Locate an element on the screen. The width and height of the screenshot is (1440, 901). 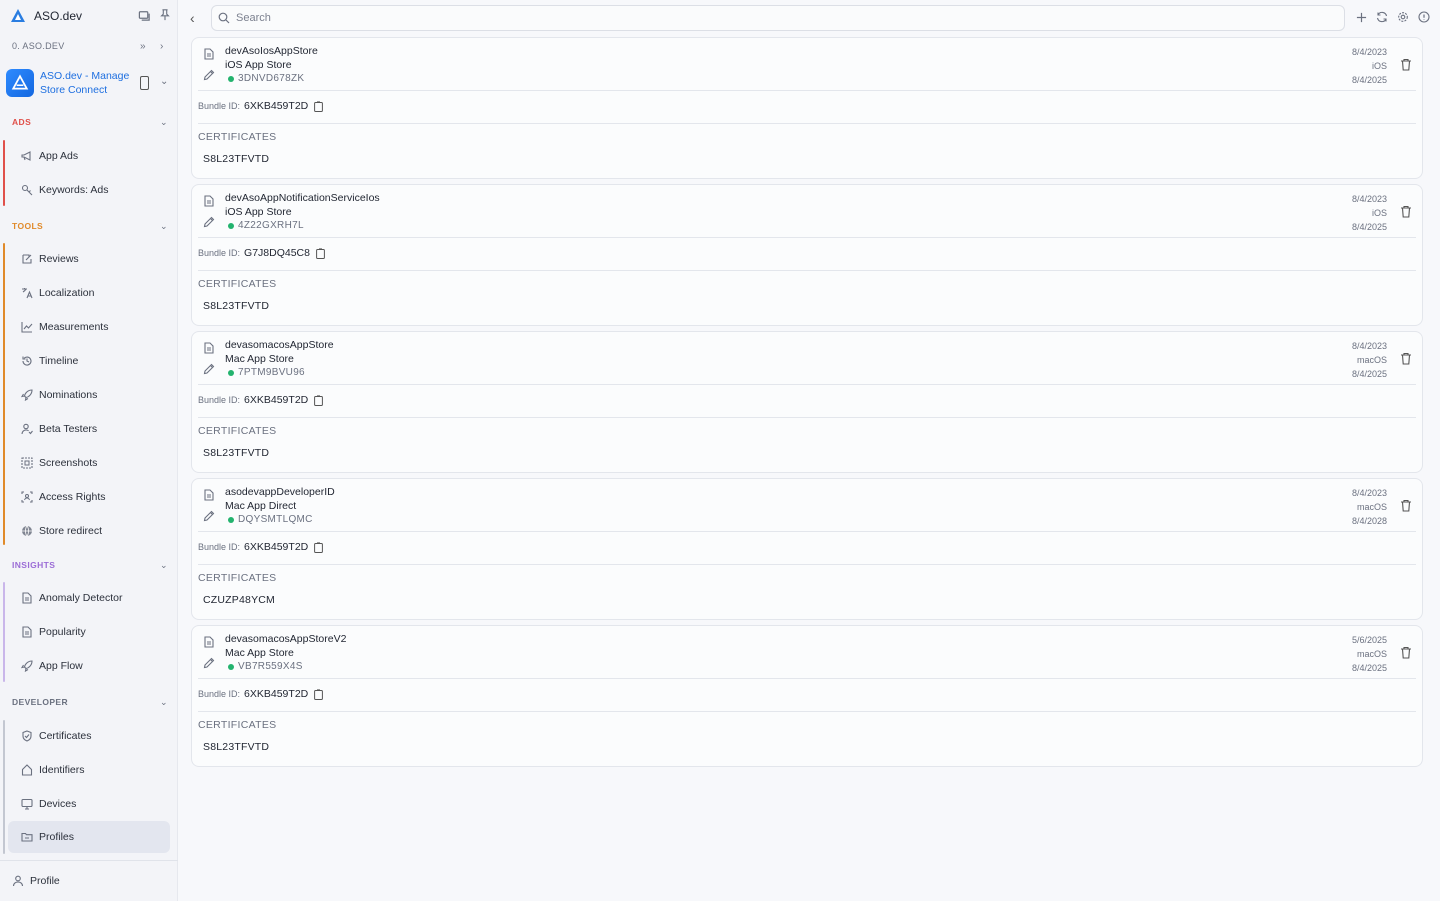
search-bar is located at coordinates (778, 18).